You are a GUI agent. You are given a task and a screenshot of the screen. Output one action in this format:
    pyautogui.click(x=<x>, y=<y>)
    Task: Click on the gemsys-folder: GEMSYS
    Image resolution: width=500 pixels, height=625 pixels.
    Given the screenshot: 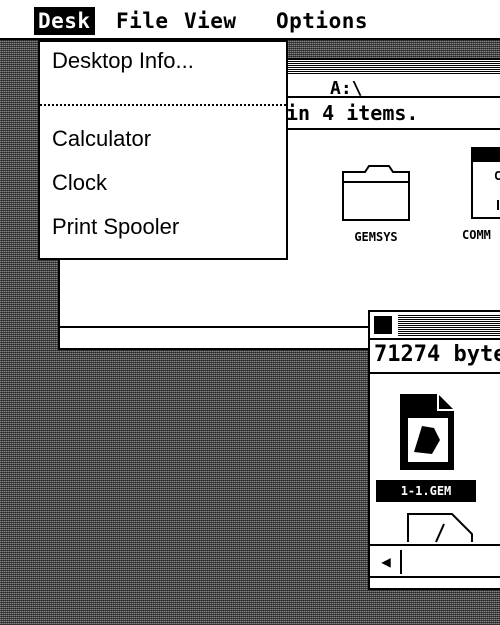 What is the action you would take?
    pyautogui.click(x=376, y=204)
    